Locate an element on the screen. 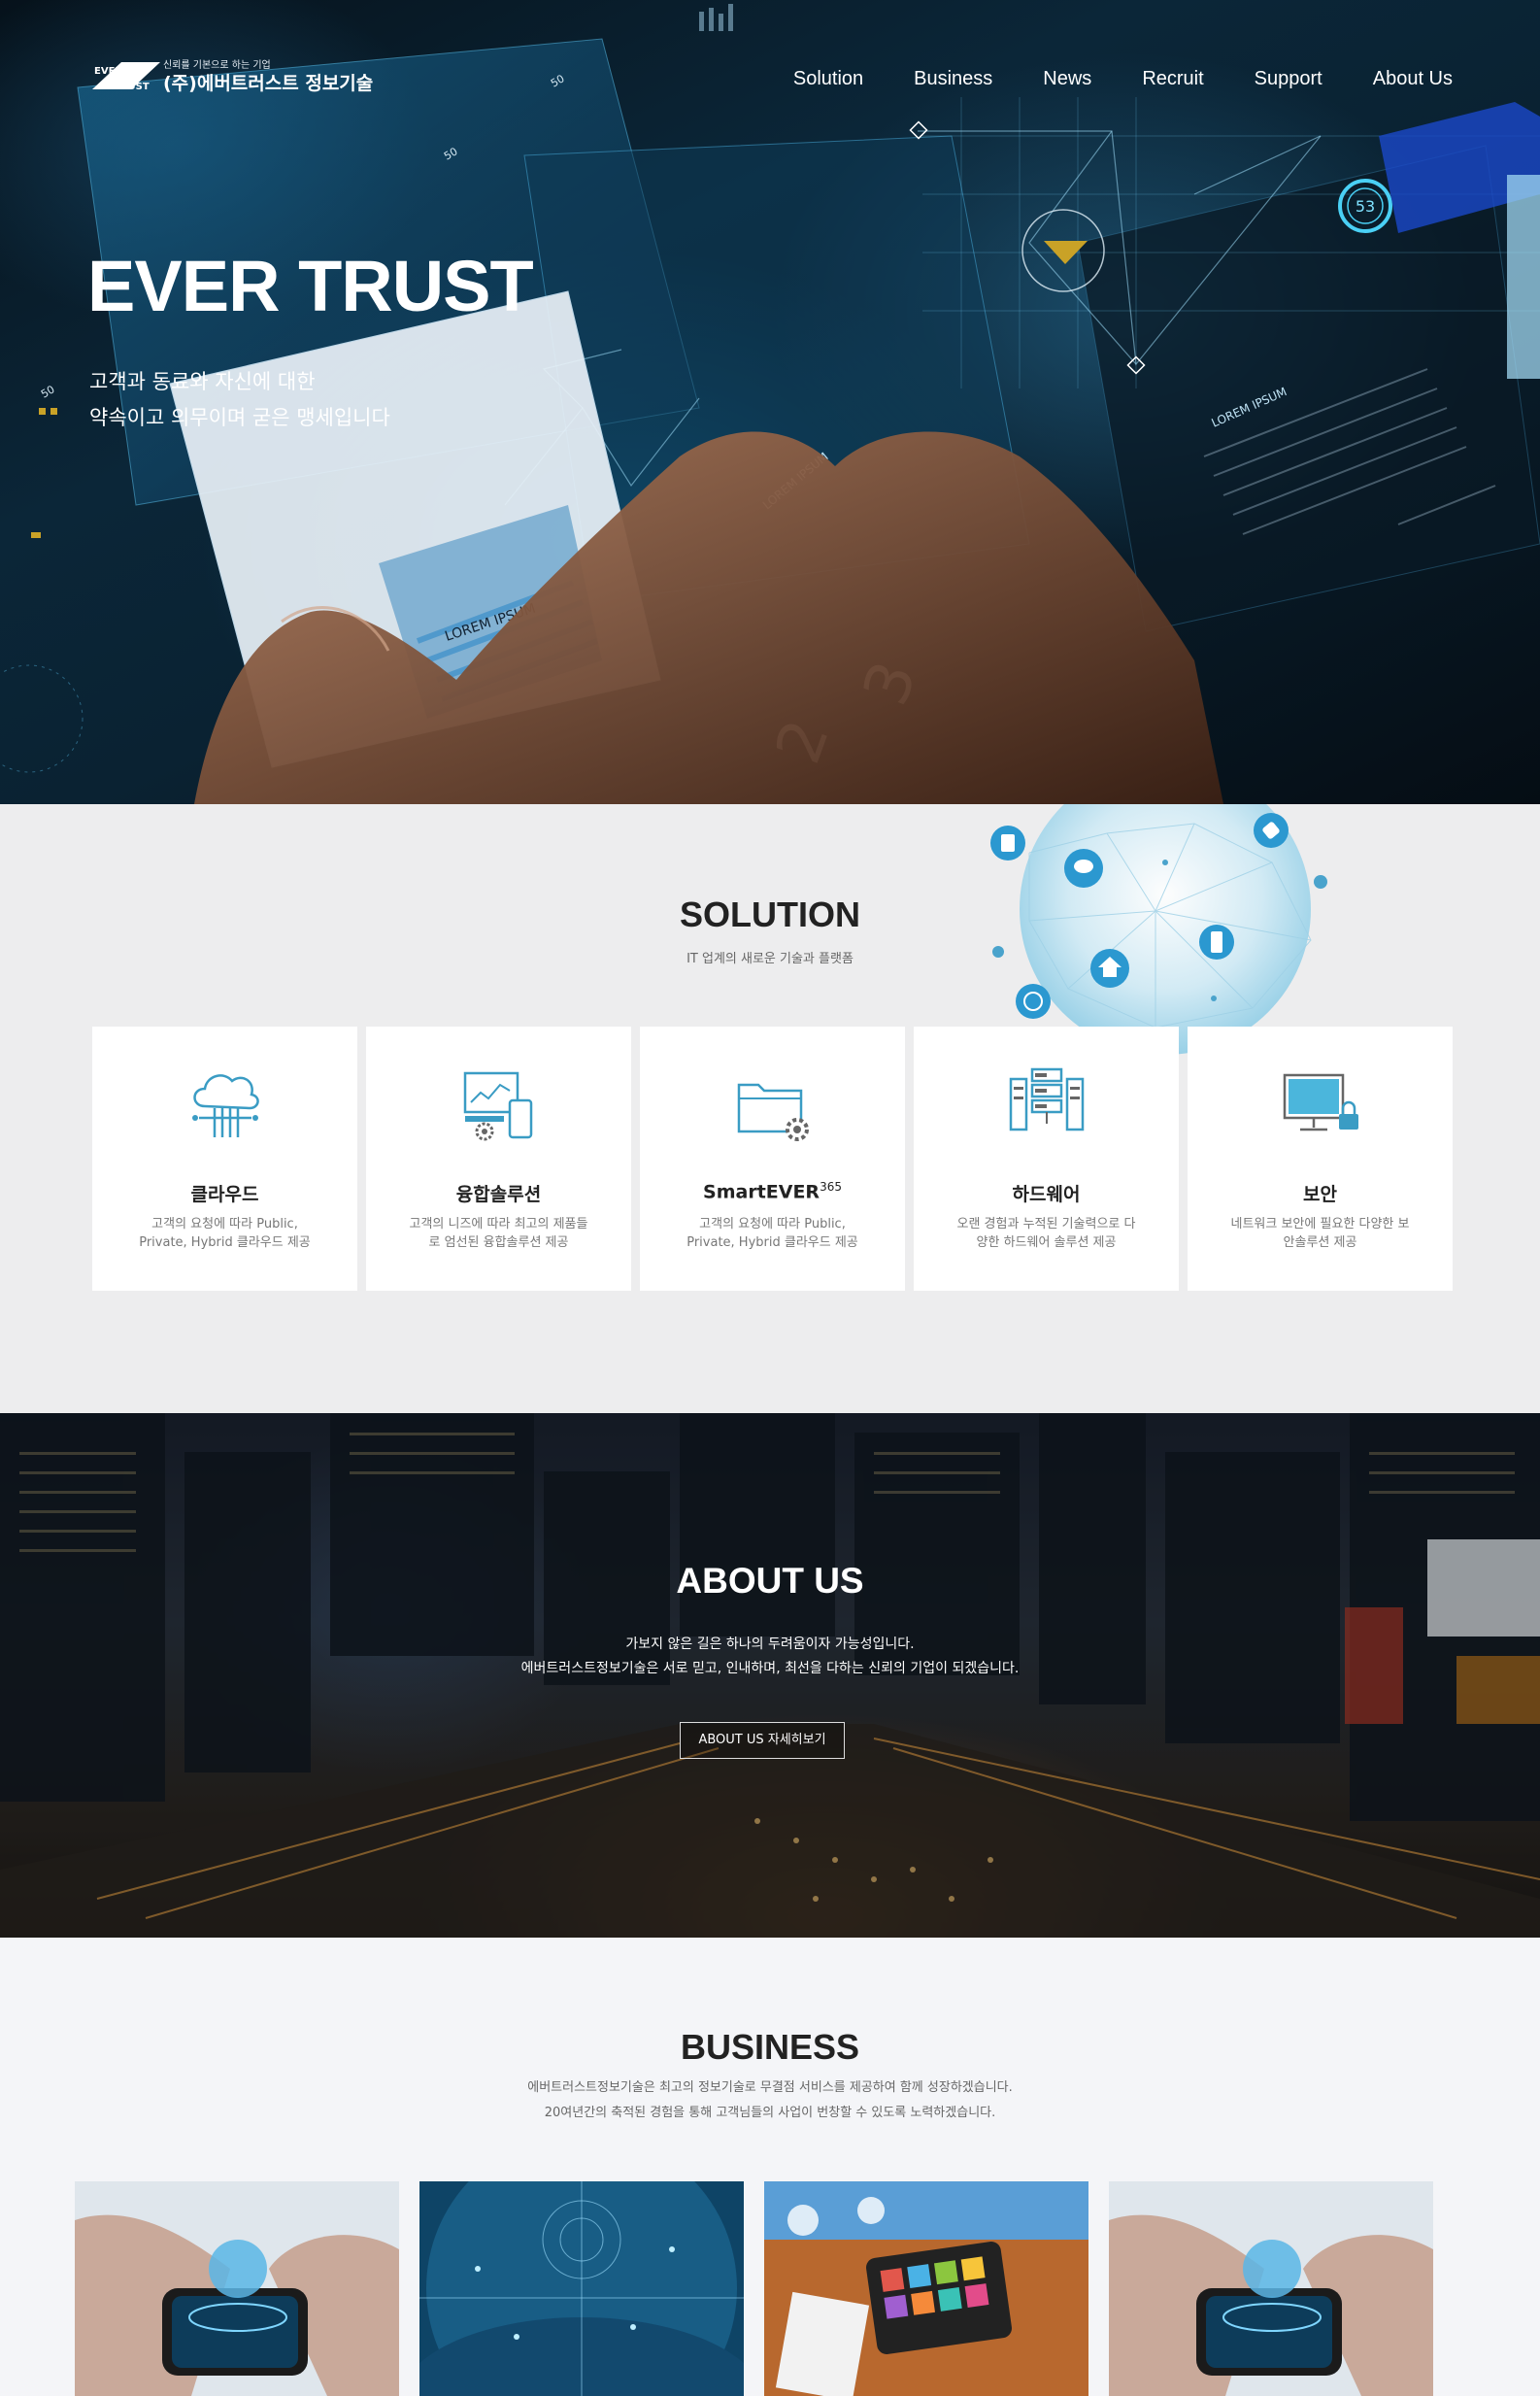 The height and width of the screenshot is (2396, 1540). hero-subtitle-line2: 약속이고 의무이며 굳은 맹세입니다 is located at coordinates (239, 417).